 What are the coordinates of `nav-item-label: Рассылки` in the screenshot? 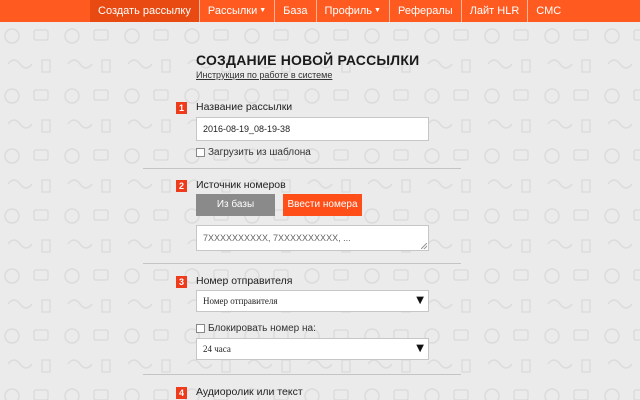 It's located at (232, 11).